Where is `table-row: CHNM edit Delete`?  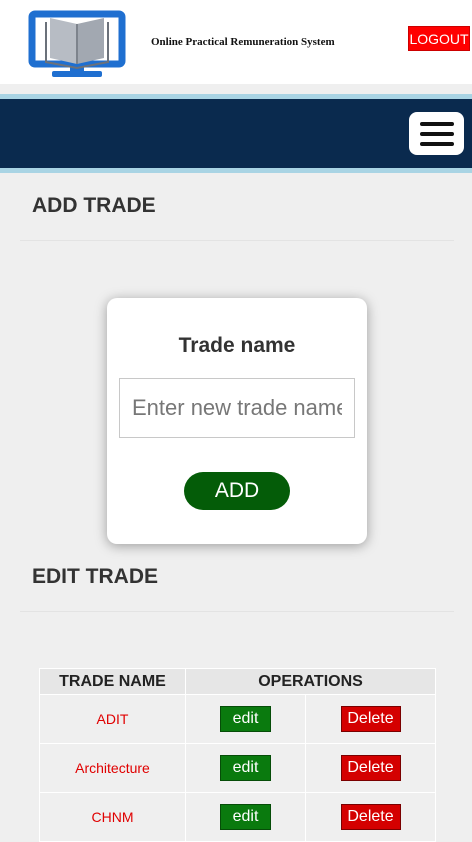
table-row: CHNM edit Delete is located at coordinates (238, 817).